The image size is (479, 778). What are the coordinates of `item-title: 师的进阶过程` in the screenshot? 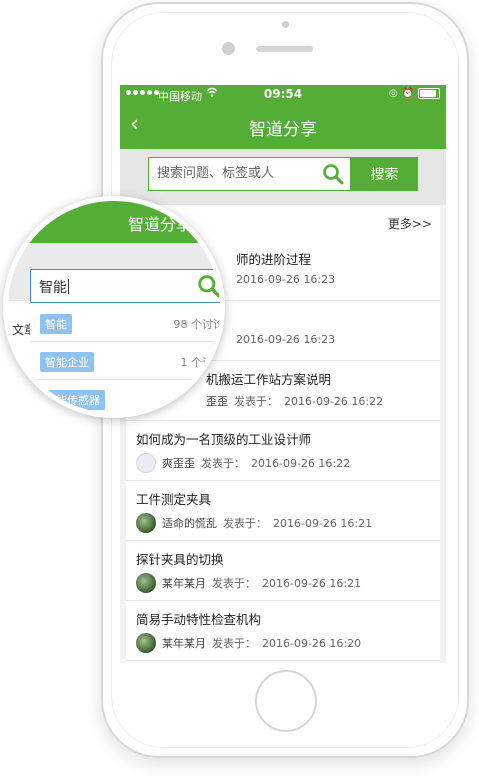 It's located at (274, 259).